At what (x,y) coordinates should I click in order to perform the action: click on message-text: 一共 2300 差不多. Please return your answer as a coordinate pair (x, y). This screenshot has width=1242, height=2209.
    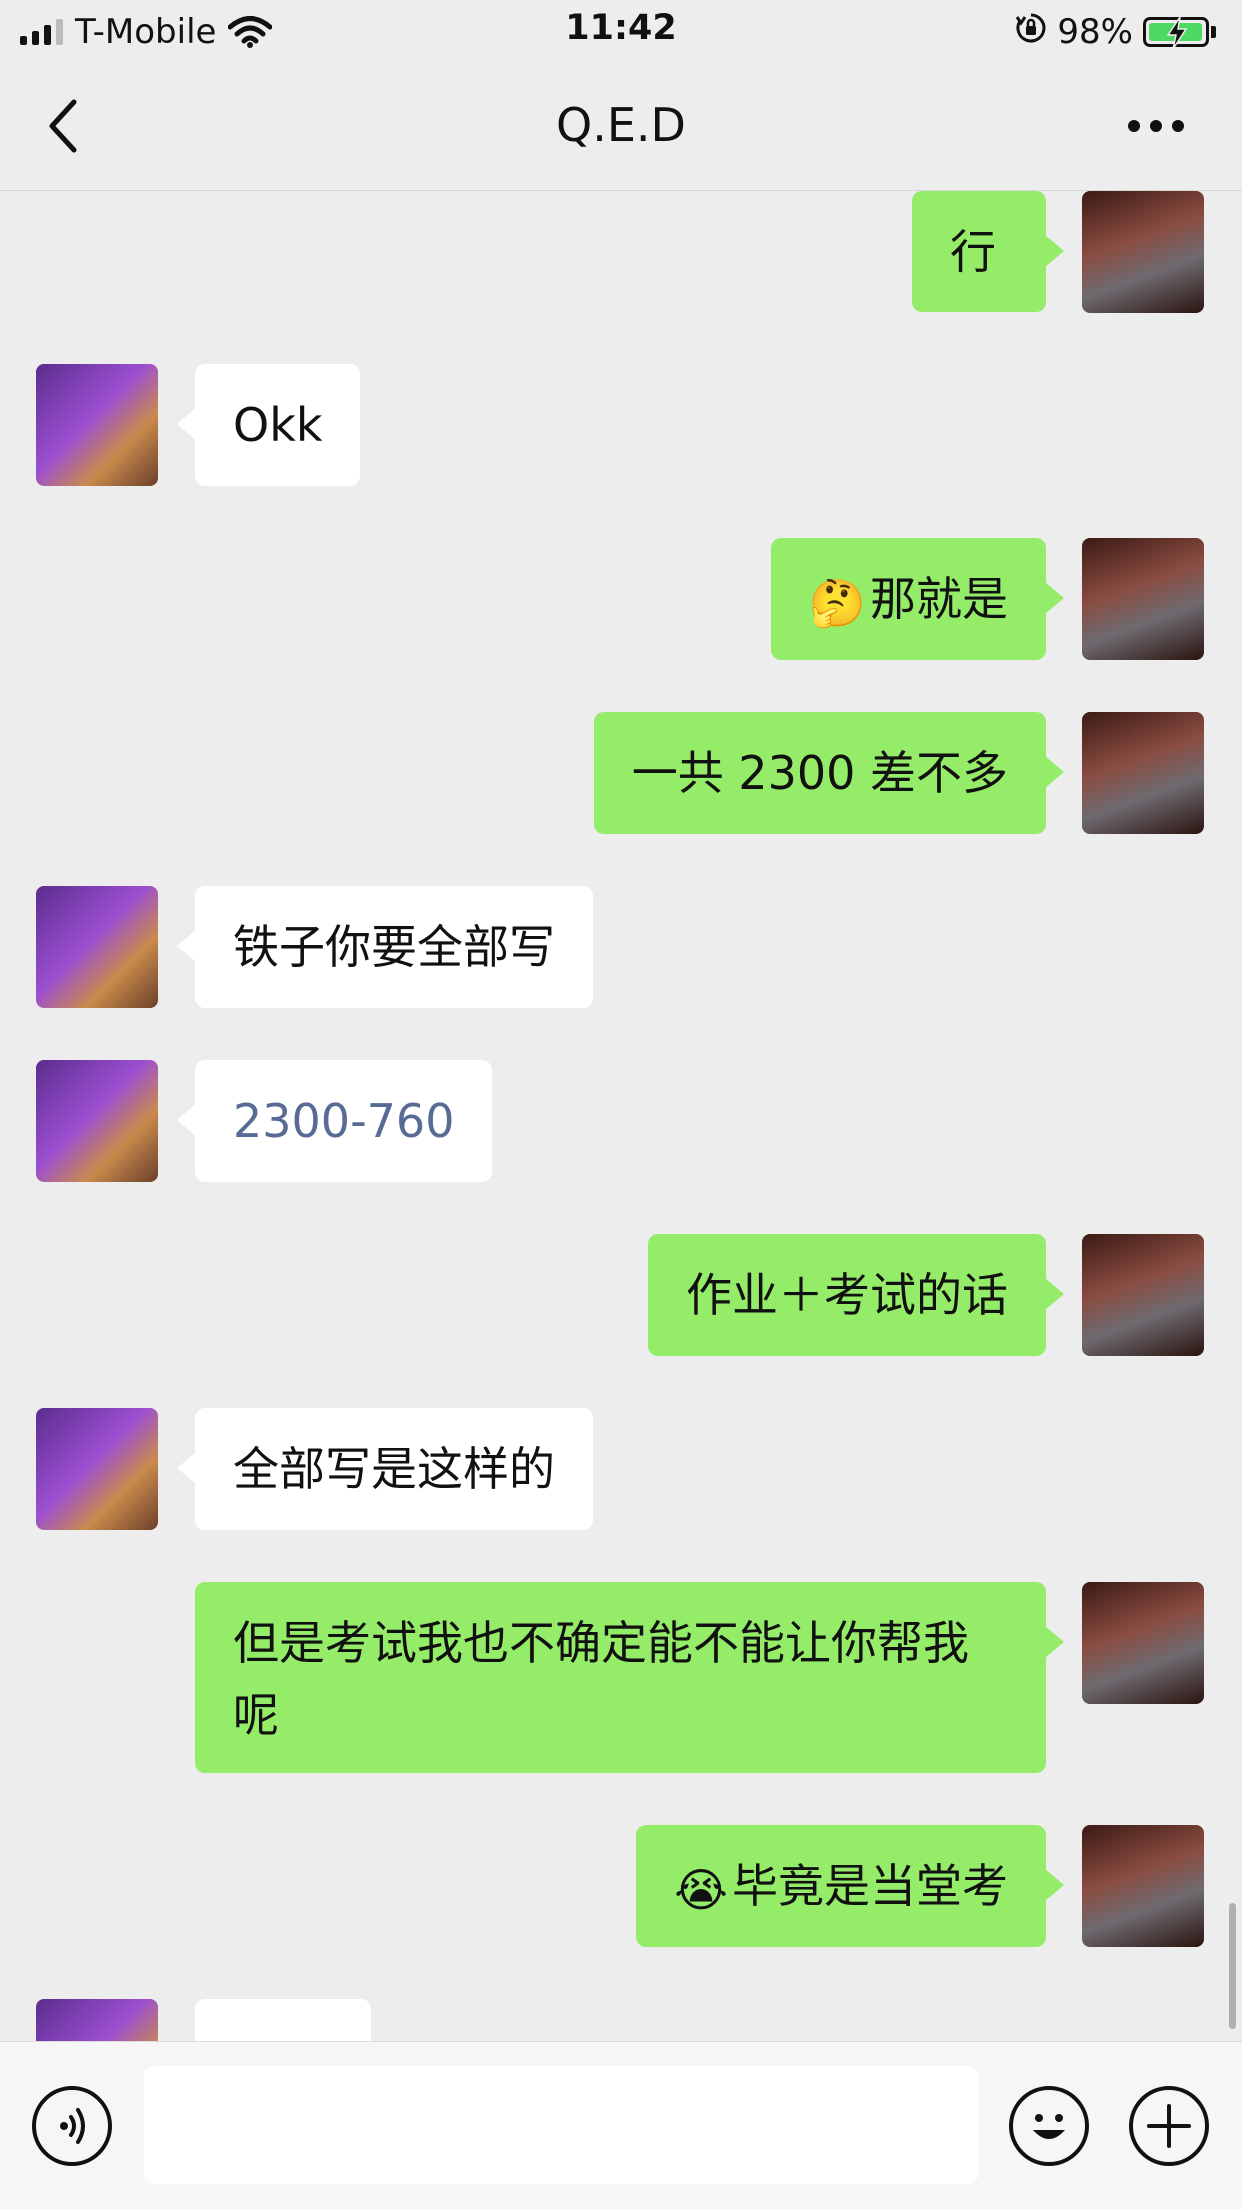
    Looking at the image, I should click on (819, 773).